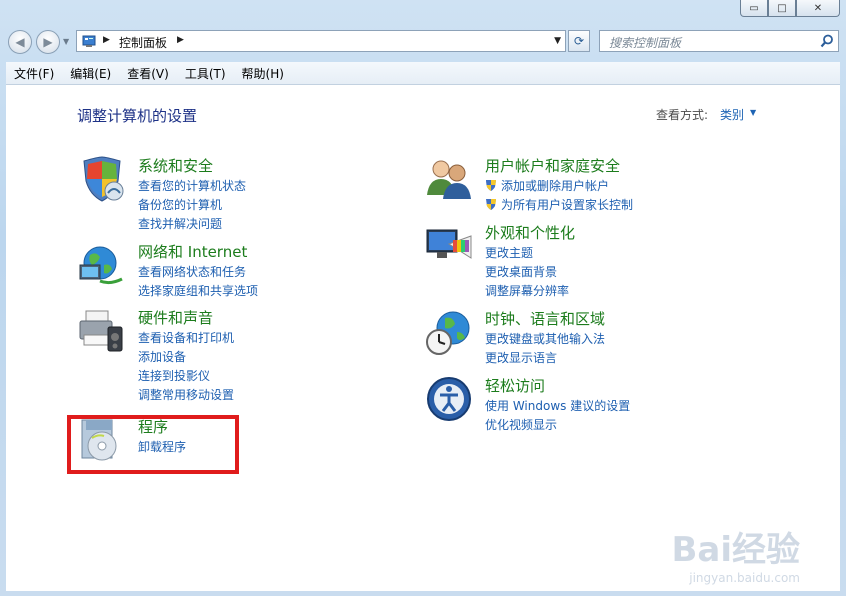 The width and height of the screenshot is (846, 596). Describe the element at coordinates (515, 385) in the screenshot. I see `category-title: 轻松访问` at that location.